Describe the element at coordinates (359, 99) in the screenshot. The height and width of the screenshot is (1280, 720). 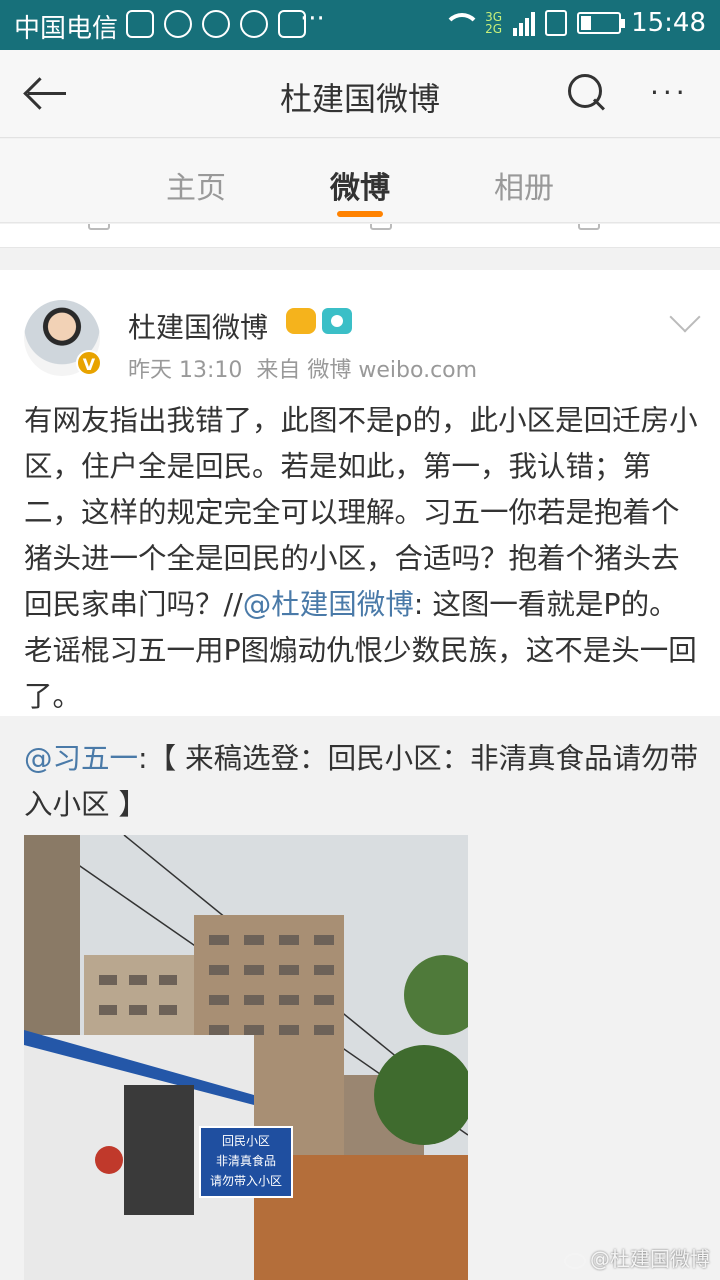
I see `page-title: 杜建国微博` at that location.